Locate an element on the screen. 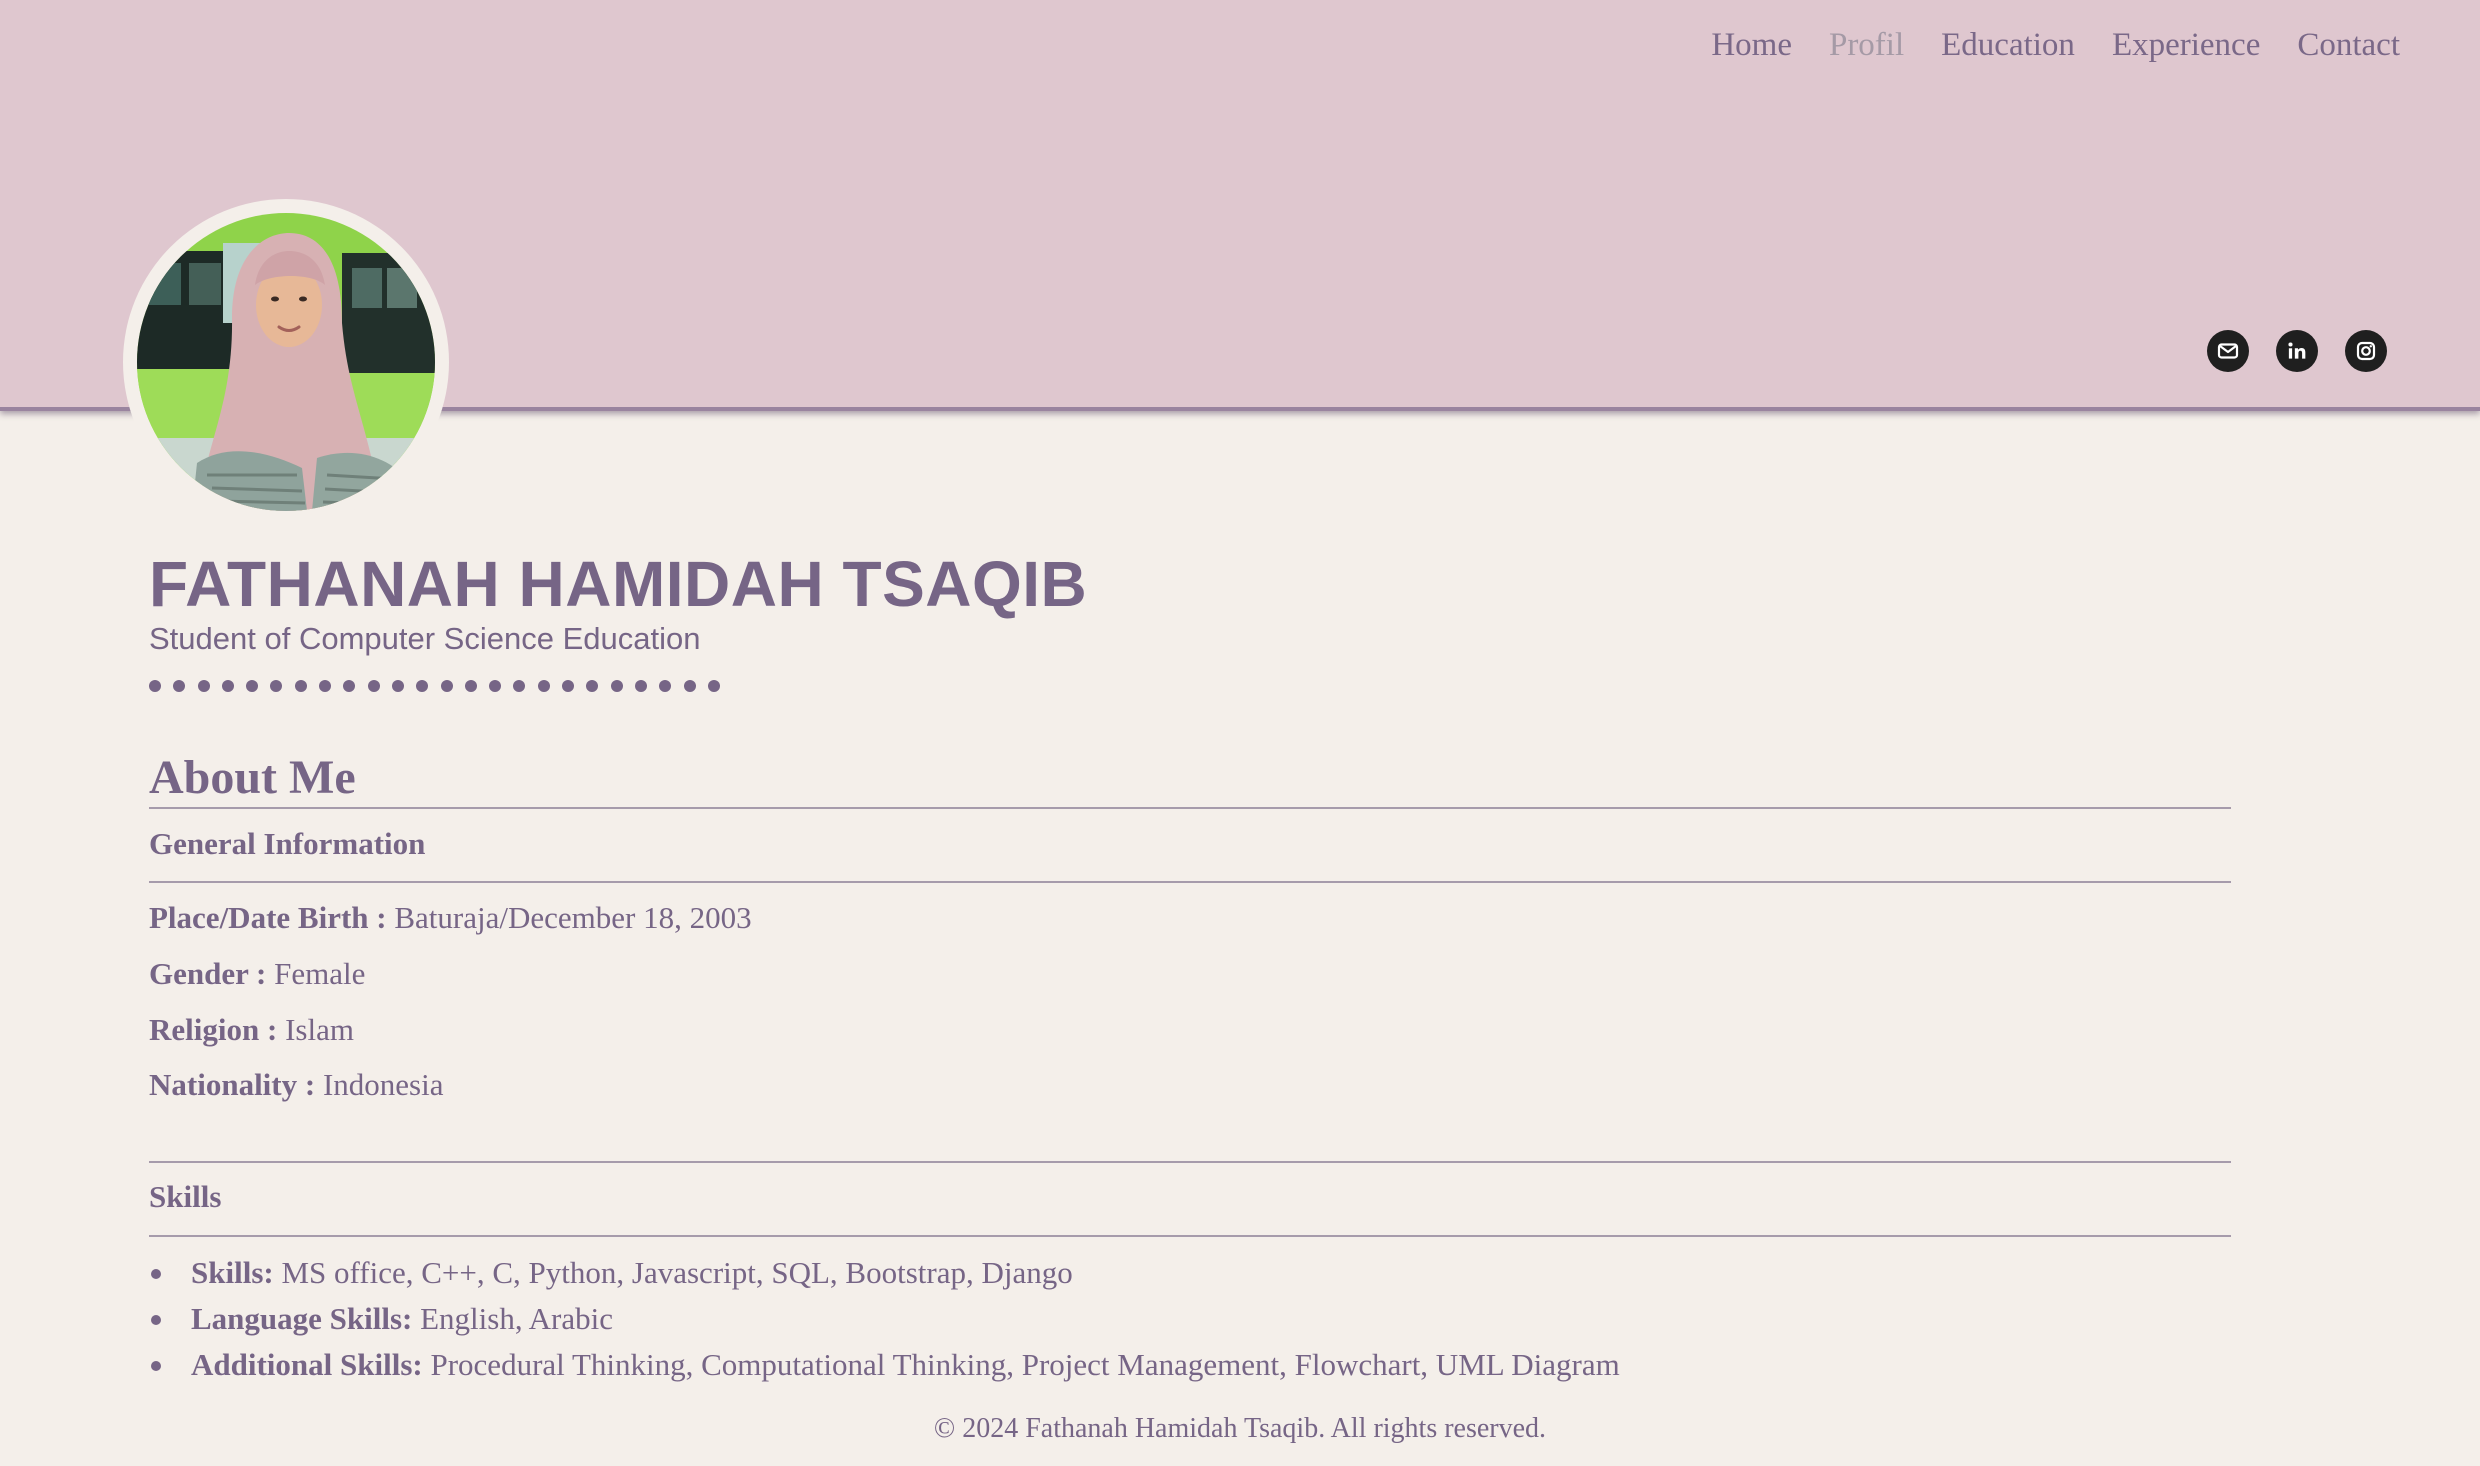 The height and width of the screenshot is (1466, 2480). info-label: Place/Date Birth : is located at coordinates (268, 917).